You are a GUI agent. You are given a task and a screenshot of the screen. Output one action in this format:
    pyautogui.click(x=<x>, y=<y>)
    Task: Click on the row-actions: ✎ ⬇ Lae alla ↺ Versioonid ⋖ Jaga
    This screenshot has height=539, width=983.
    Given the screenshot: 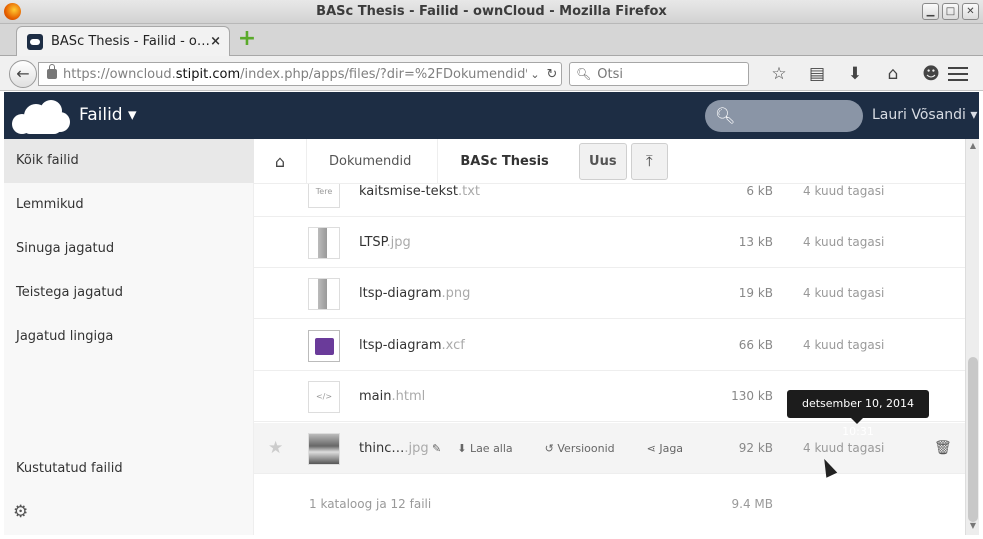 What is the action you would take?
    pyautogui.click(x=573, y=448)
    